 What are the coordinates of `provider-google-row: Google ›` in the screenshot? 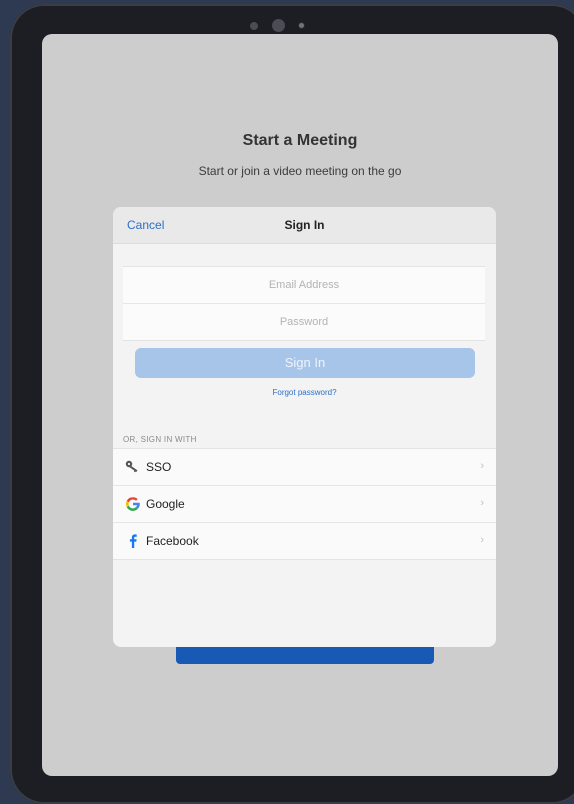 It's located at (304, 503).